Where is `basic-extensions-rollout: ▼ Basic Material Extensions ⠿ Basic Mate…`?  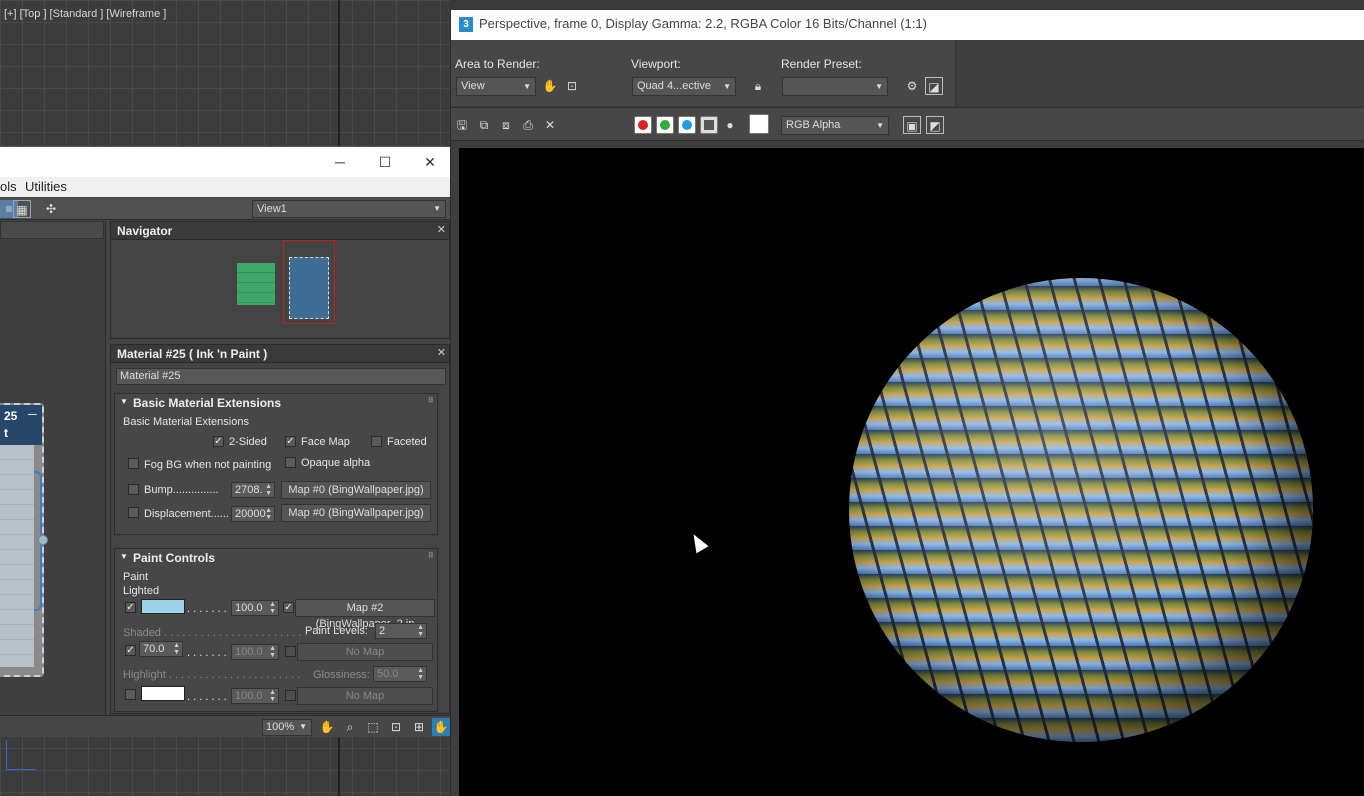 basic-extensions-rollout: ▼ Basic Material Extensions ⠿ Basic Mate… is located at coordinates (276, 464).